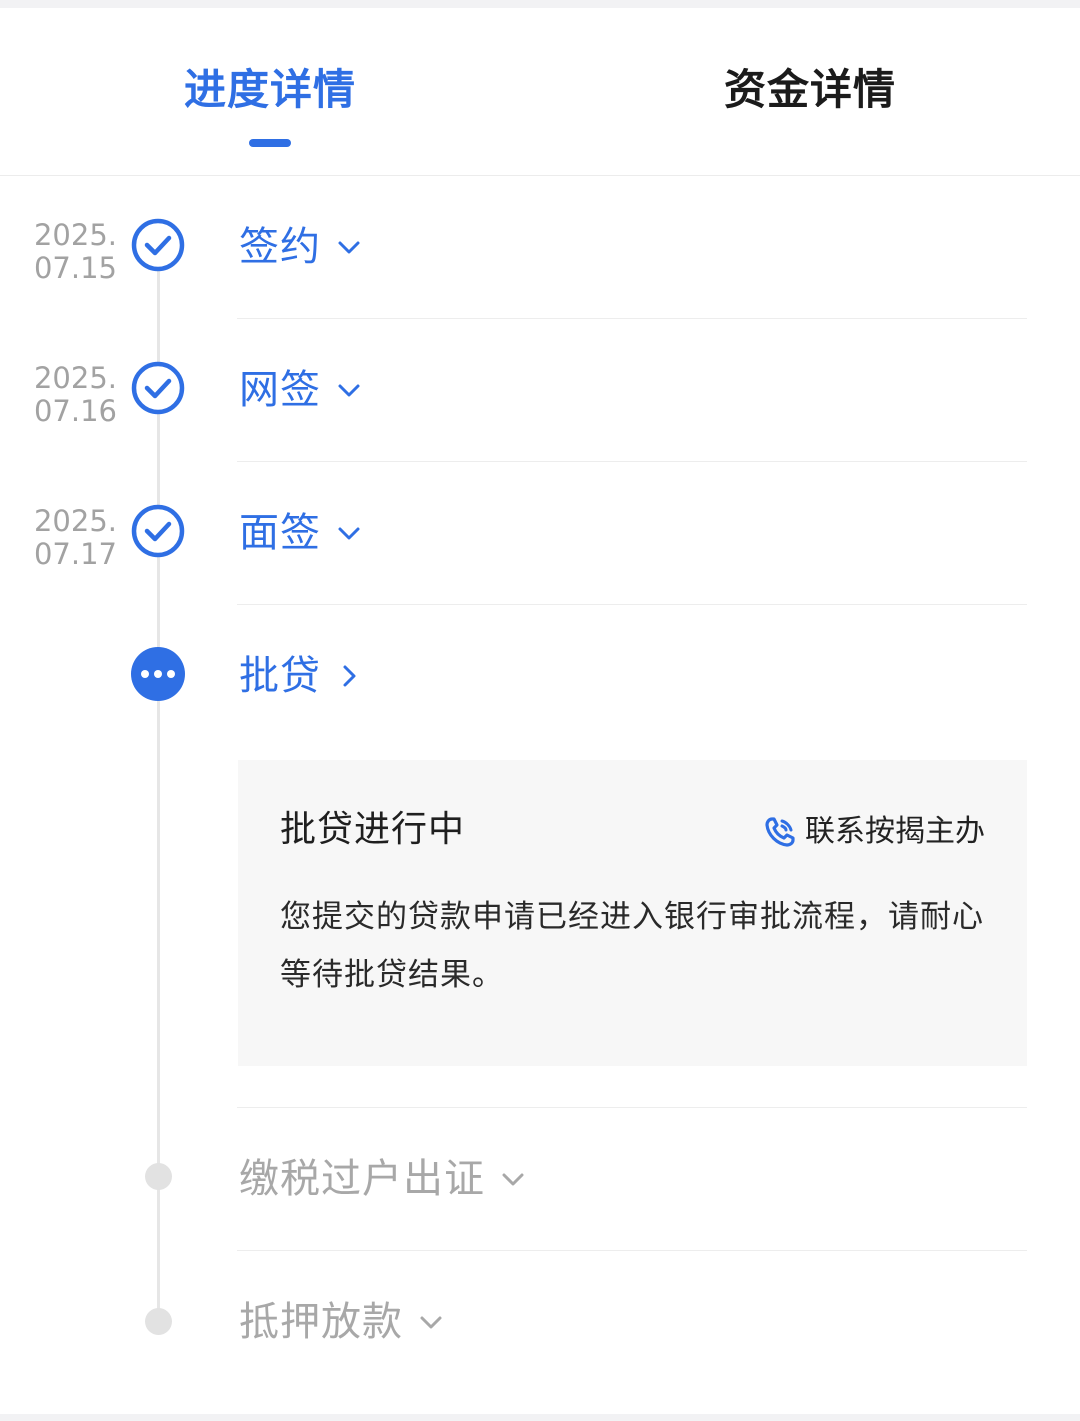 The image size is (1080, 1421). I want to click on step-label: 面签, so click(280, 533).